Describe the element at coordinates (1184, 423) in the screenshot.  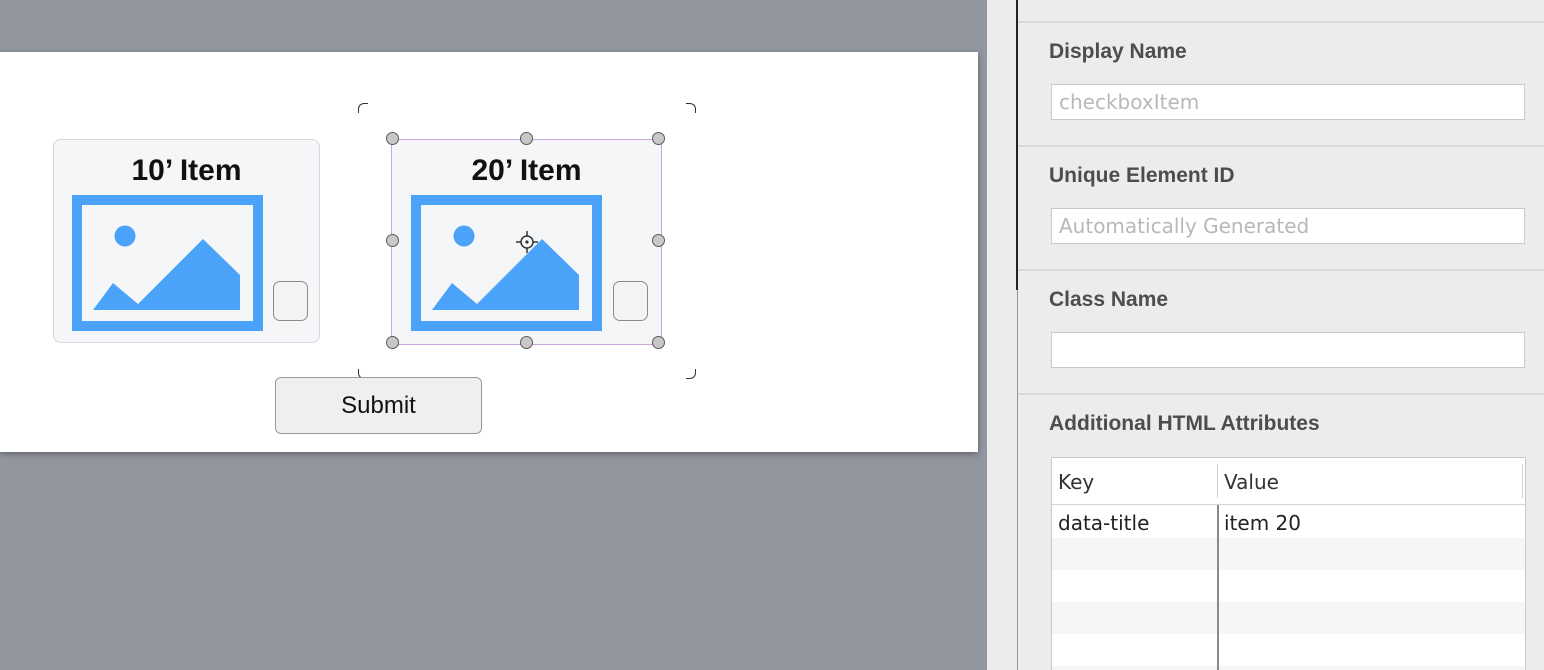
I see `attributes-label: Additional HTML Attributes` at that location.